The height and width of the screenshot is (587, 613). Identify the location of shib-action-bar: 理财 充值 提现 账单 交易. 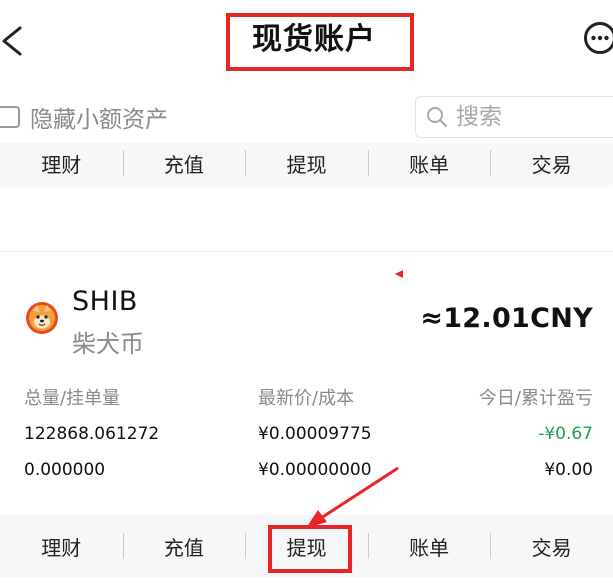
(306, 546).